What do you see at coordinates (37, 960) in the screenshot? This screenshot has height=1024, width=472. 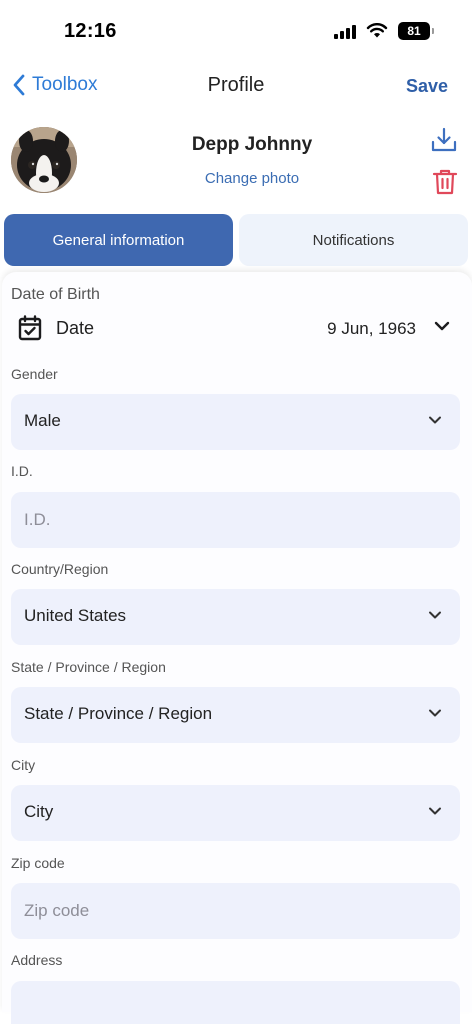 I see `address-label: Address` at bounding box center [37, 960].